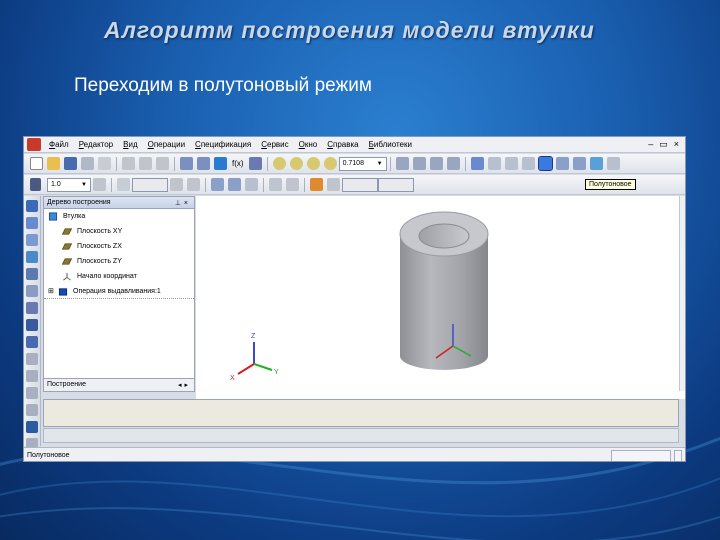 This screenshot has width=720, height=540. What do you see at coordinates (35, 184) in the screenshot?
I see `grid-icon` at bounding box center [35, 184].